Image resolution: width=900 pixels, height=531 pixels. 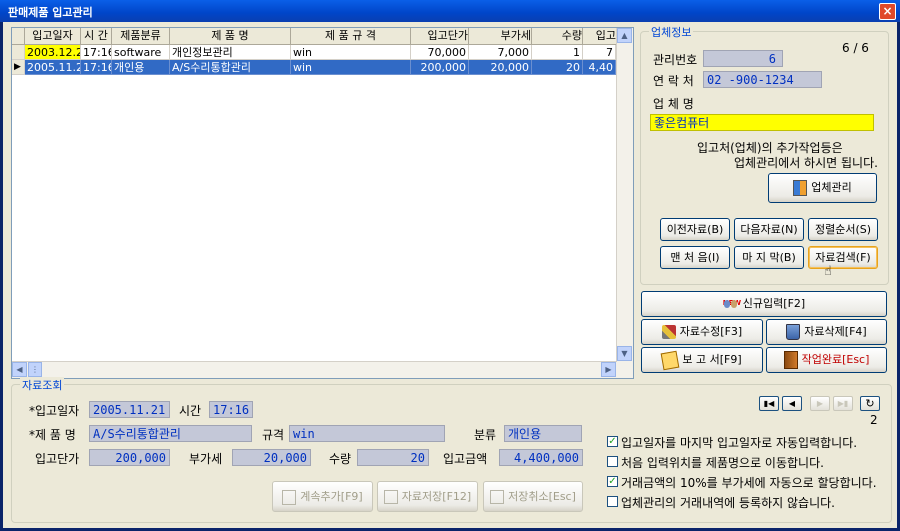 I want to click on save-button: 자료저장[F12], so click(x=427, y=496).